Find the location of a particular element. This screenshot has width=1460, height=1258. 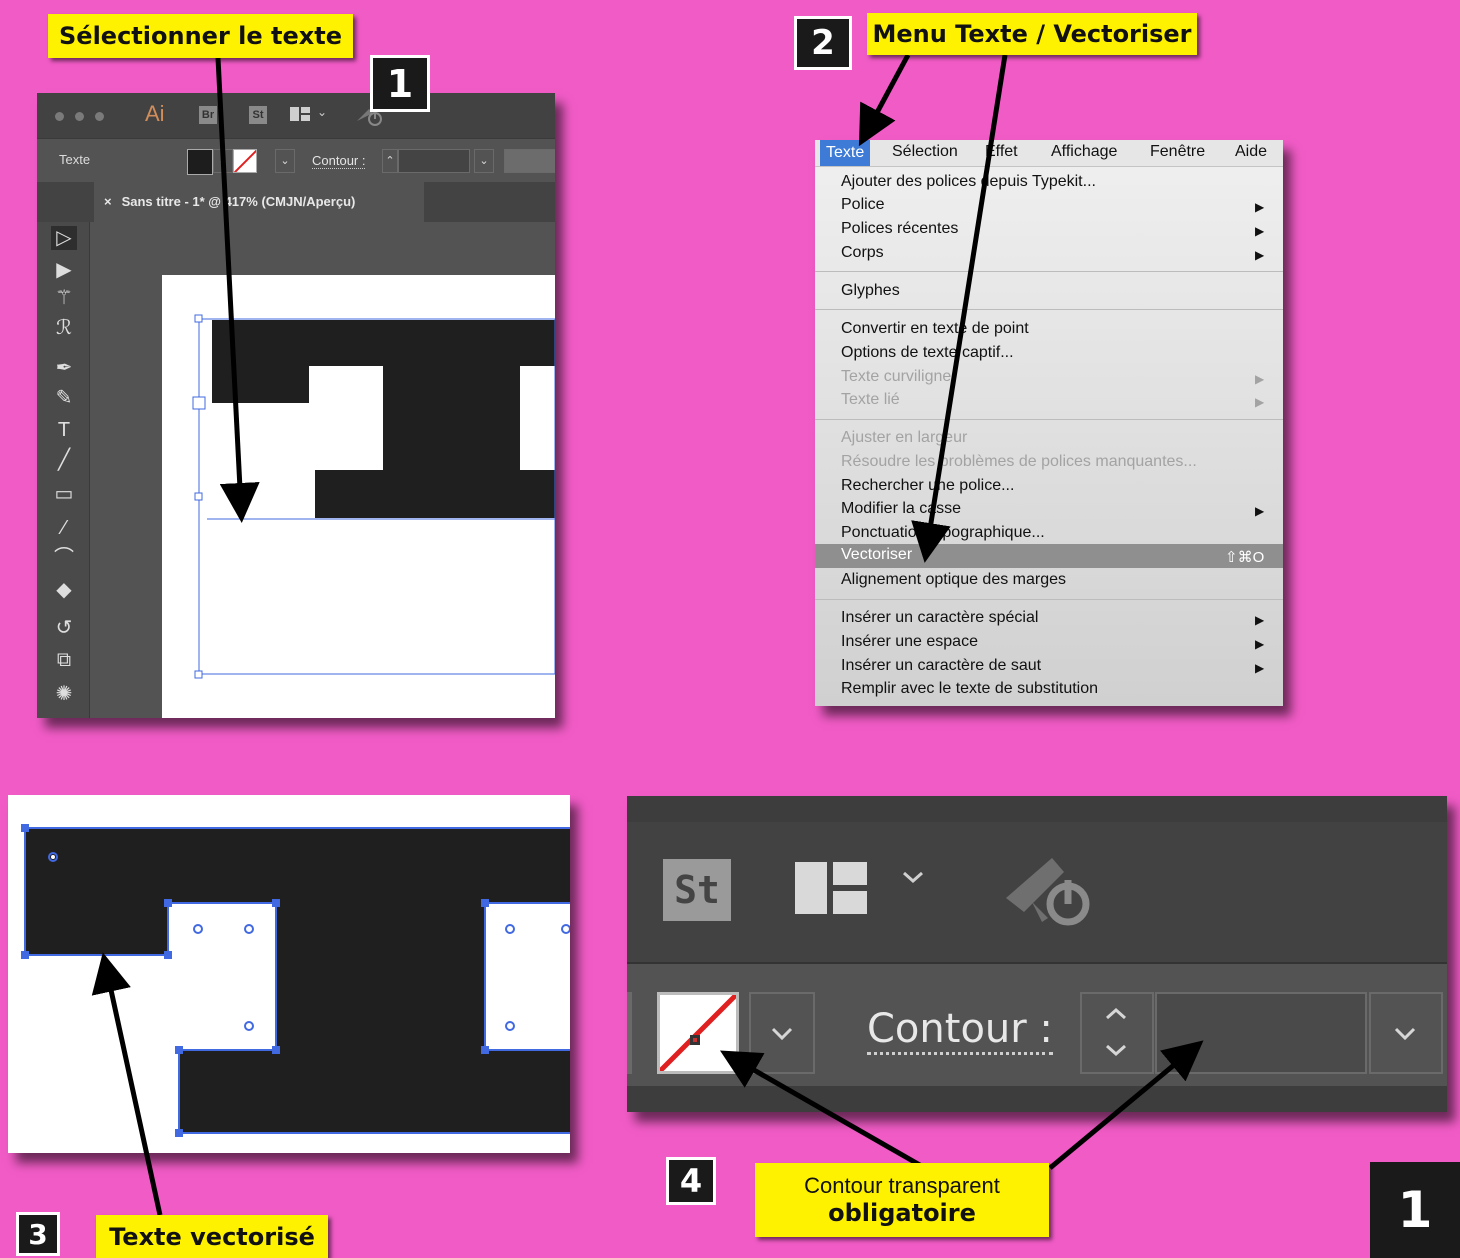

callout-outlined-text: Texte vectorisé is located at coordinates (212, 1236).